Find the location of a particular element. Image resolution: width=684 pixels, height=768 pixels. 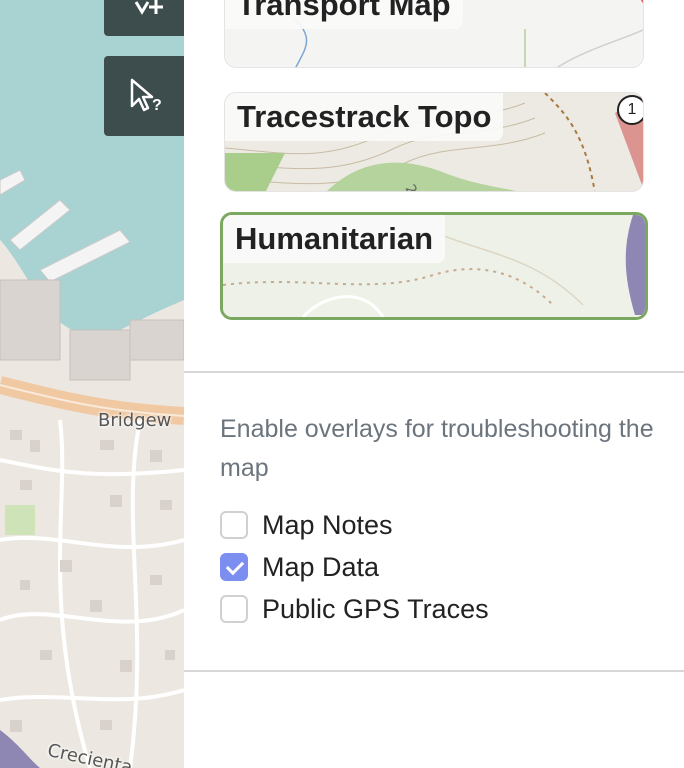

layer-card-tracestrack: 2C Tracestrack Topo 1 is located at coordinates (434, 142).